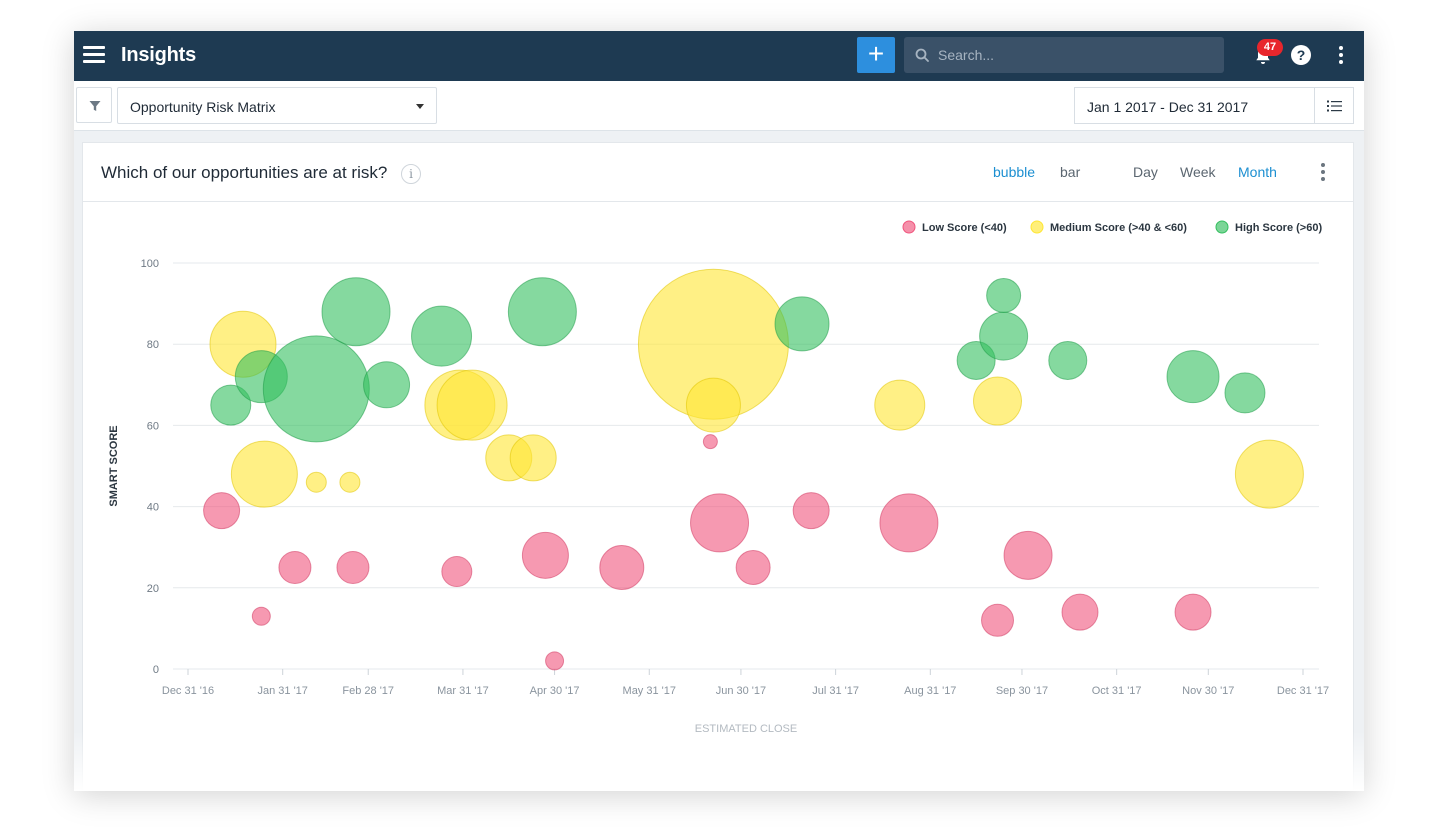 Image resolution: width=1439 pixels, height=830 pixels. What do you see at coordinates (153, 589) in the screenshot?
I see `y-tick-label: 20` at bounding box center [153, 589].